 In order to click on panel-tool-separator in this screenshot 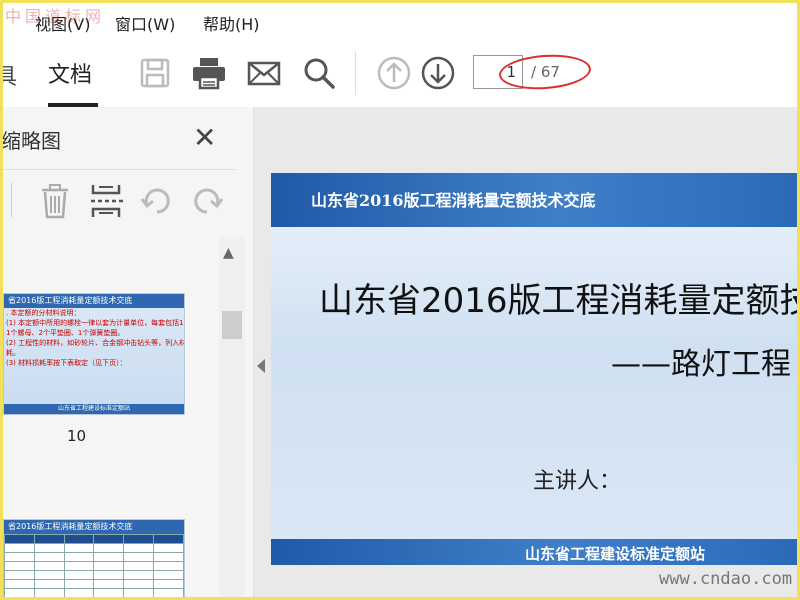, I will do `click(11, 200)`.